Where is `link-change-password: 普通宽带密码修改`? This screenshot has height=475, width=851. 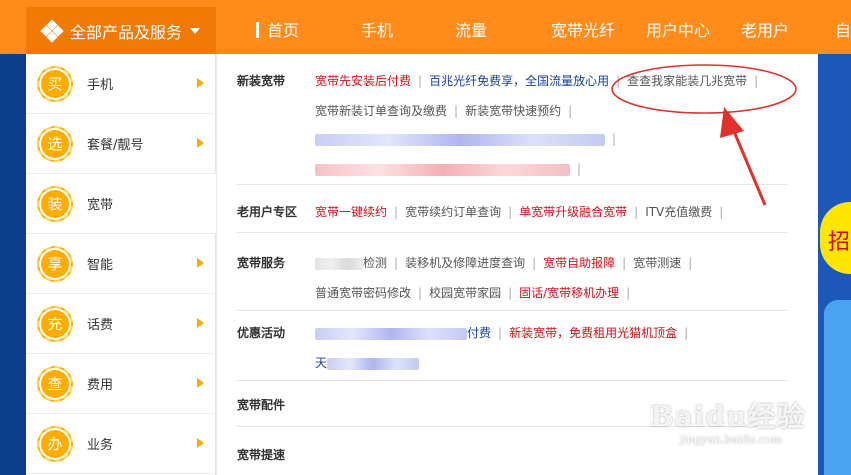 link-change-password: 普通宽带密码修改 is located at coordinates (363, 293).